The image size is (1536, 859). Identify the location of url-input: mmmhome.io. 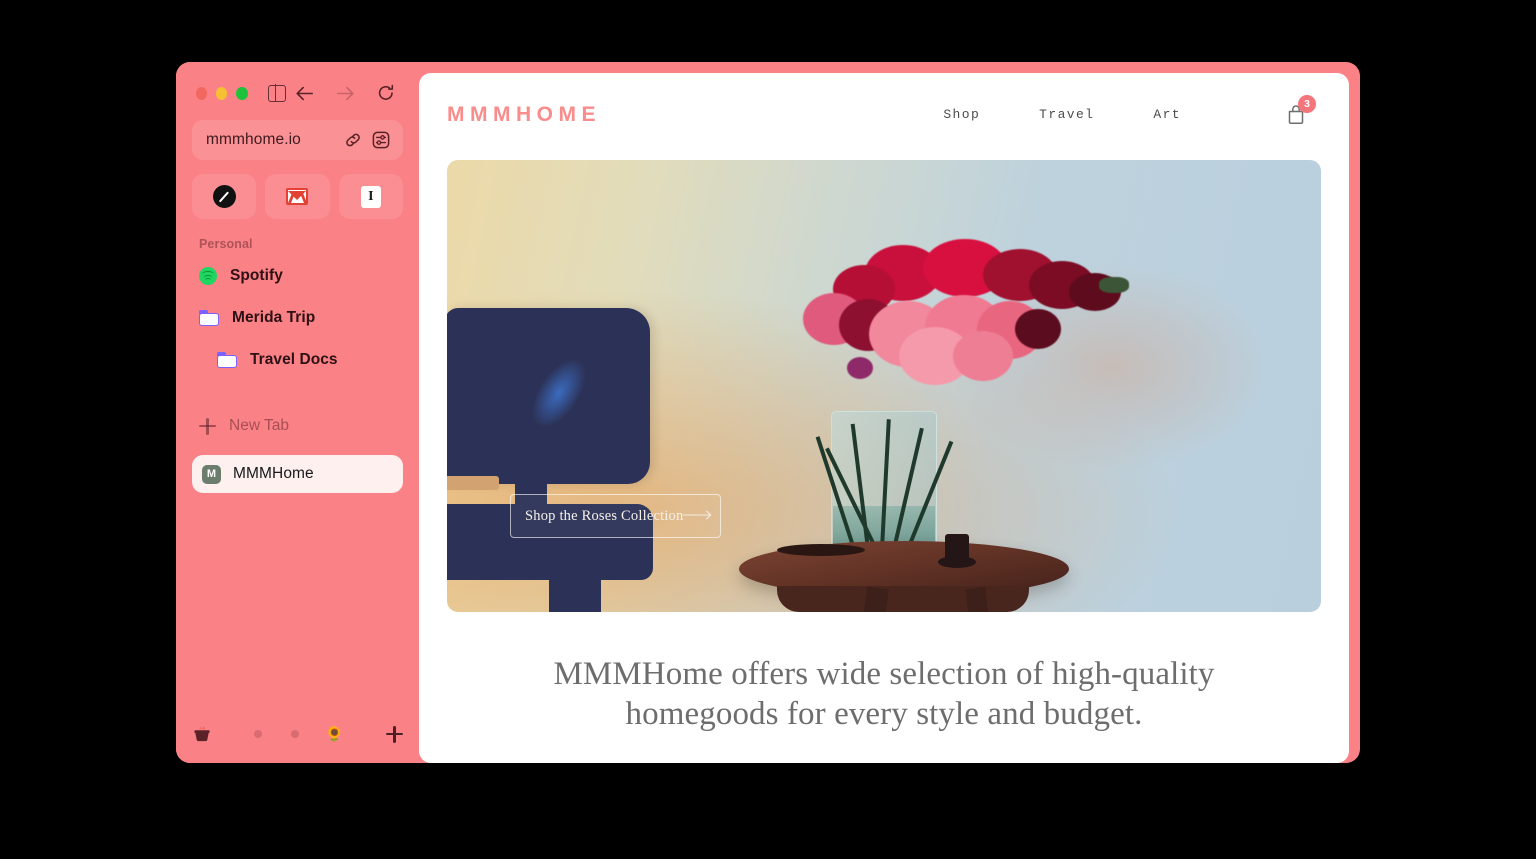
(270, 140).